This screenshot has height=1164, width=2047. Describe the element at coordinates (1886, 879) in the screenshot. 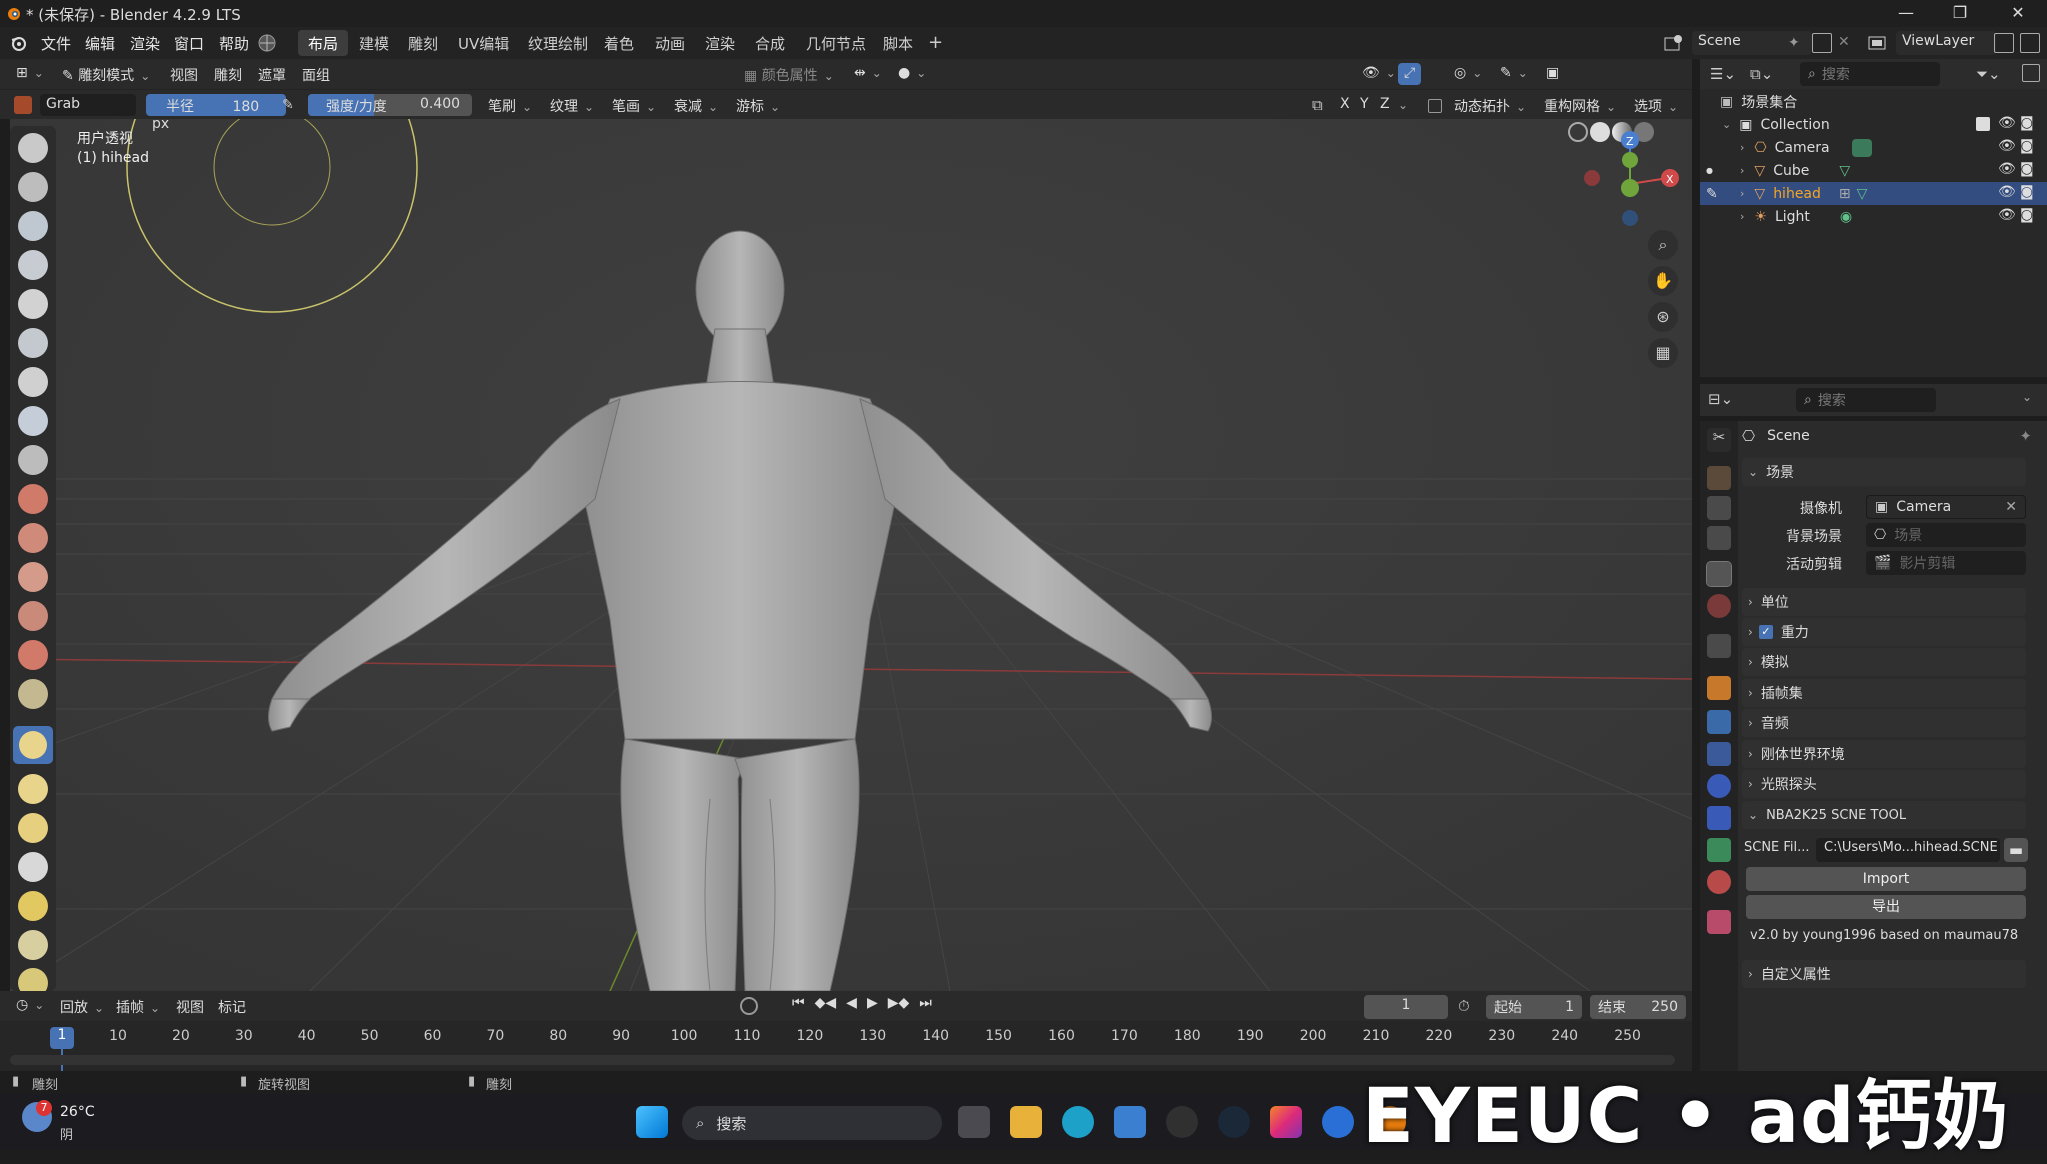

I see `import-button: Import` at that location.